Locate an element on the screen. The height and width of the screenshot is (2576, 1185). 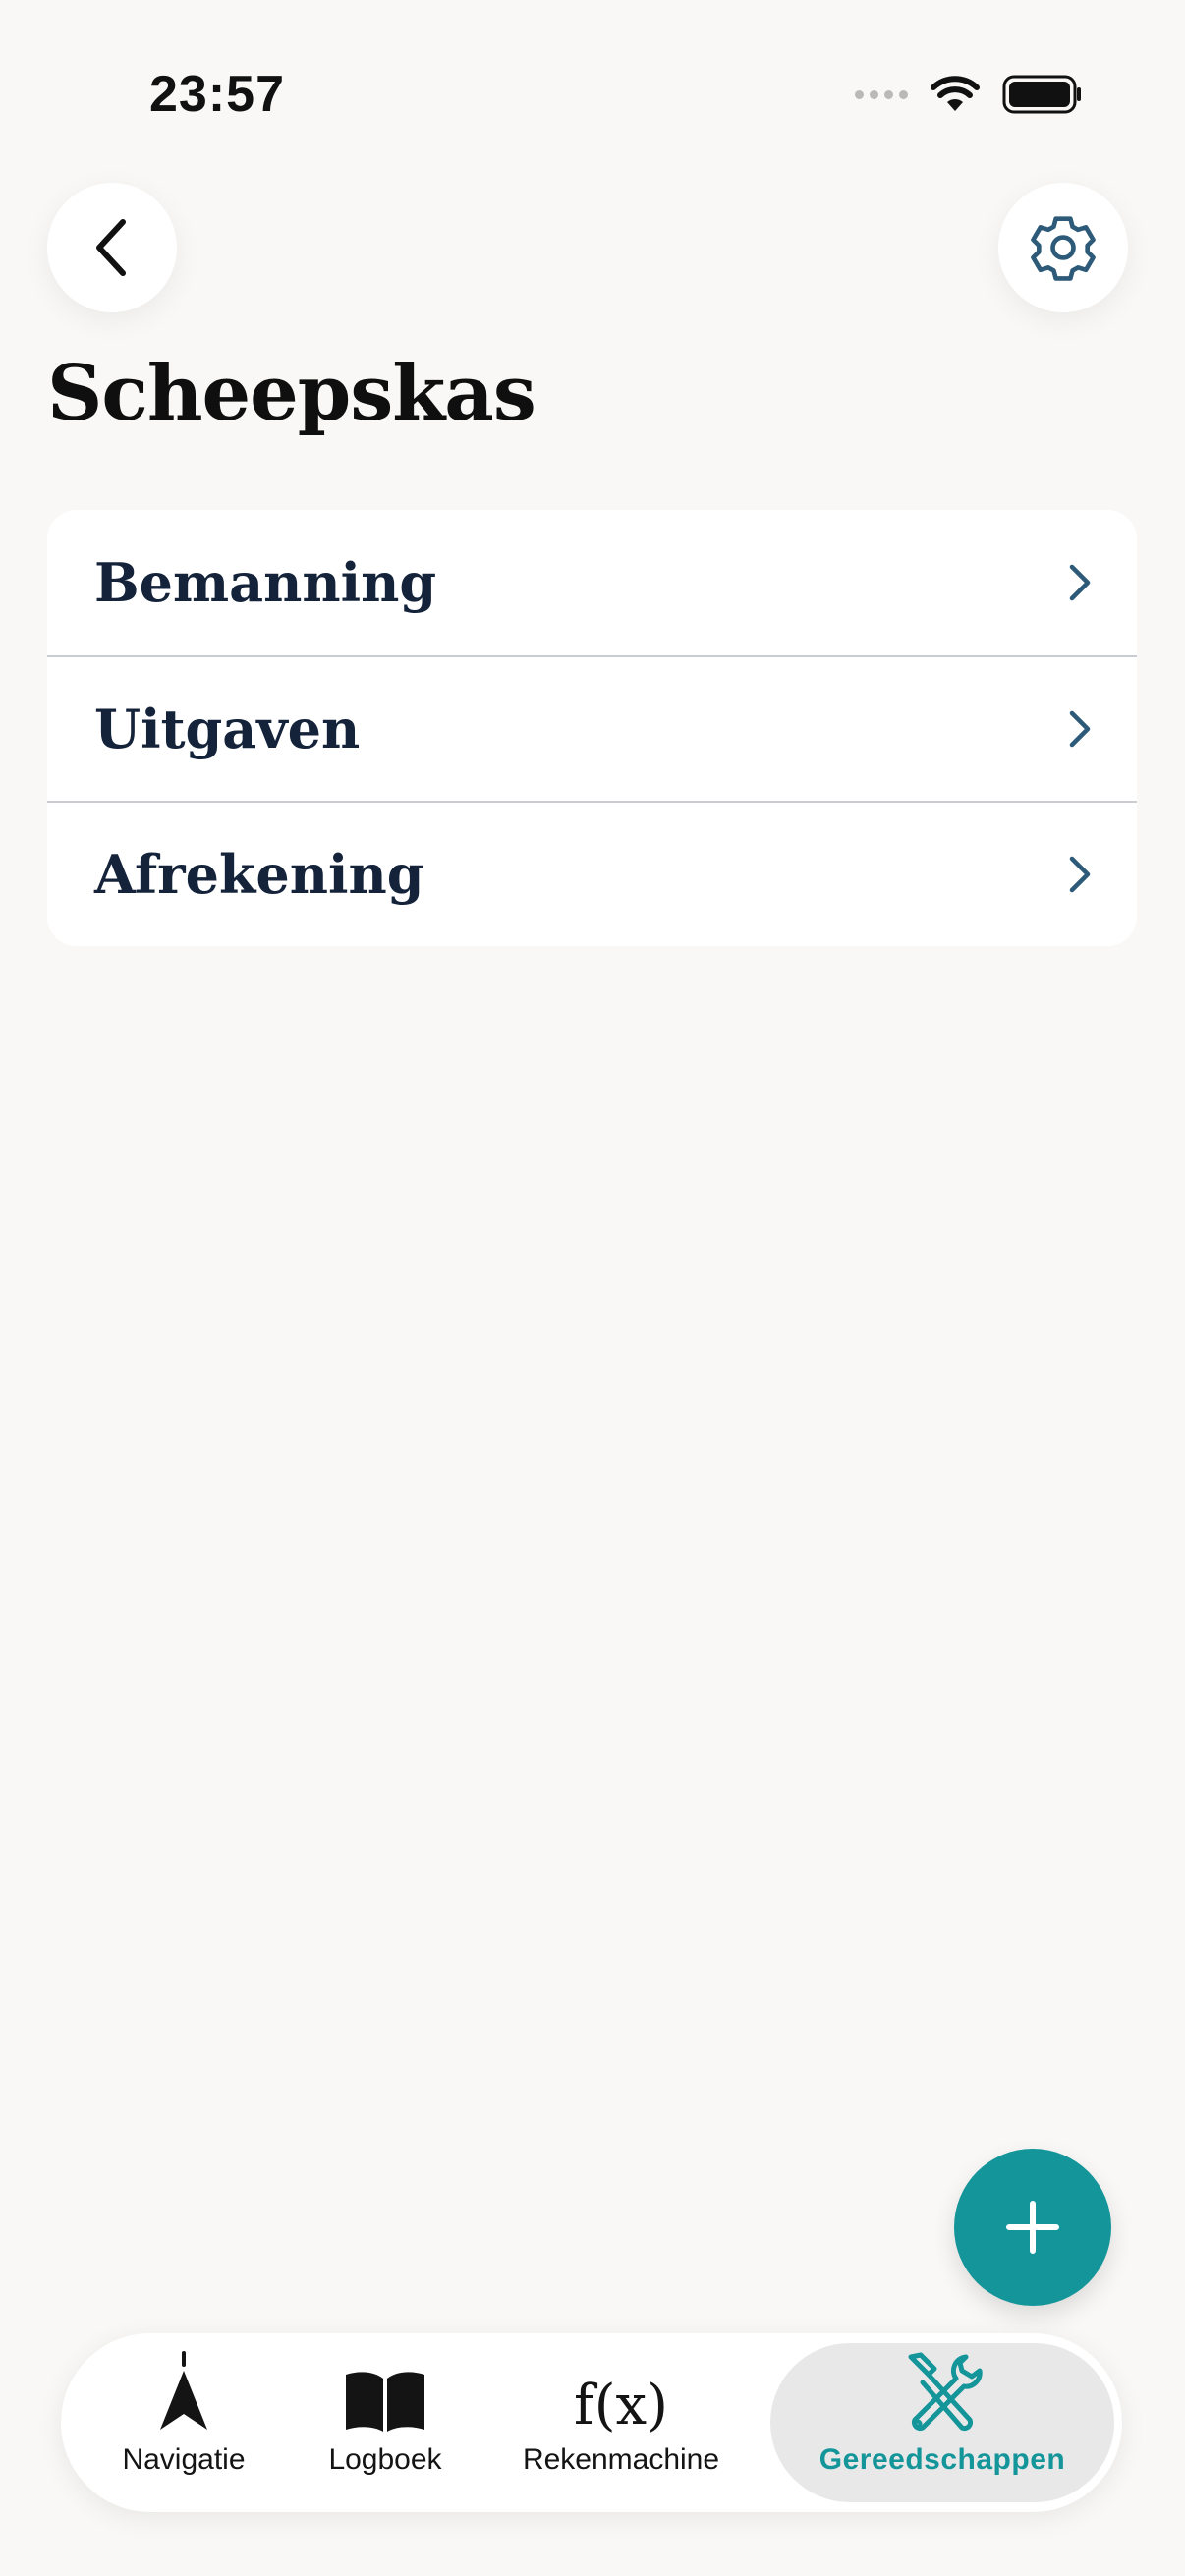
wifi-icon is located at coordinates (956, 93).